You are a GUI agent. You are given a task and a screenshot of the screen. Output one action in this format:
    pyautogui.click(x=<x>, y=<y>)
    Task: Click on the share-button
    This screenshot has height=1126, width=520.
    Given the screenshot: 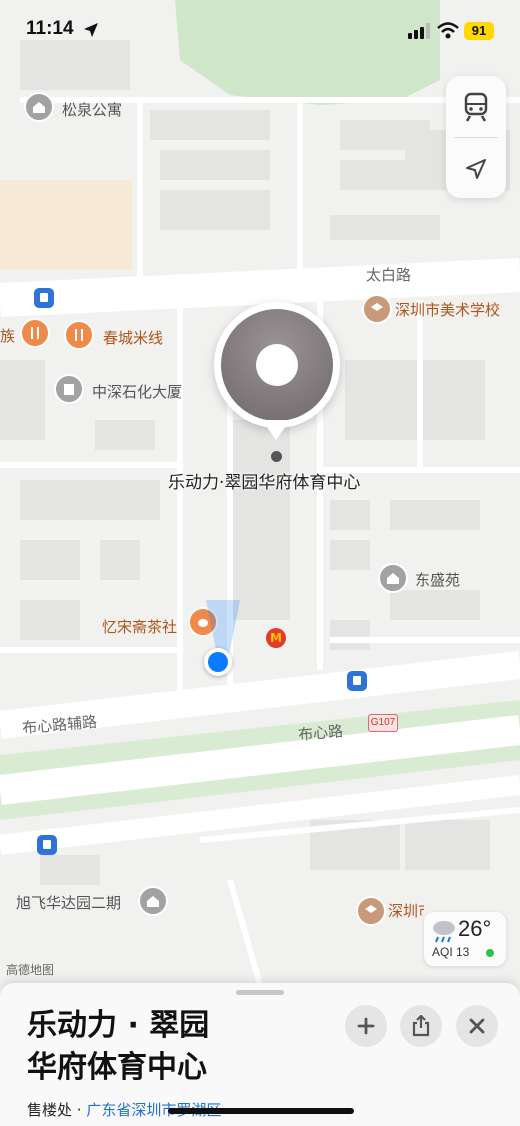 What is the action you would take?
    pyautogui.click(x=421, y=1026)
    